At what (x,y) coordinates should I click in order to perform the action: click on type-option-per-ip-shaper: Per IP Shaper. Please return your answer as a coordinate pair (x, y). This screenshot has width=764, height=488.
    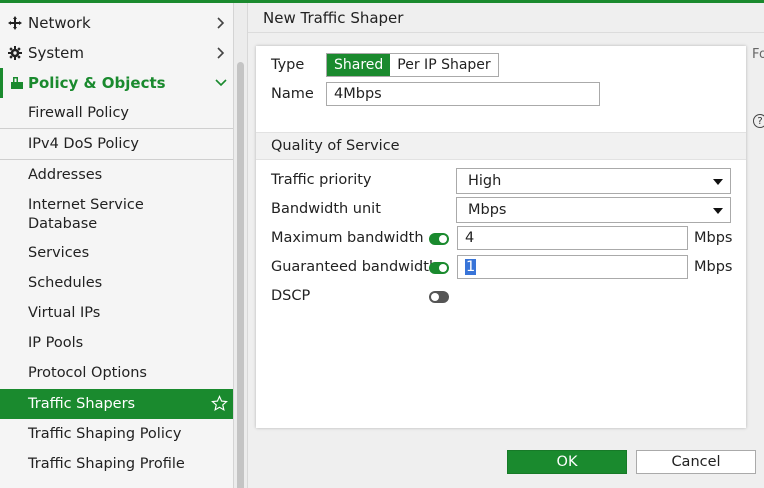
    Looking at the image, I should click on (443, 65).